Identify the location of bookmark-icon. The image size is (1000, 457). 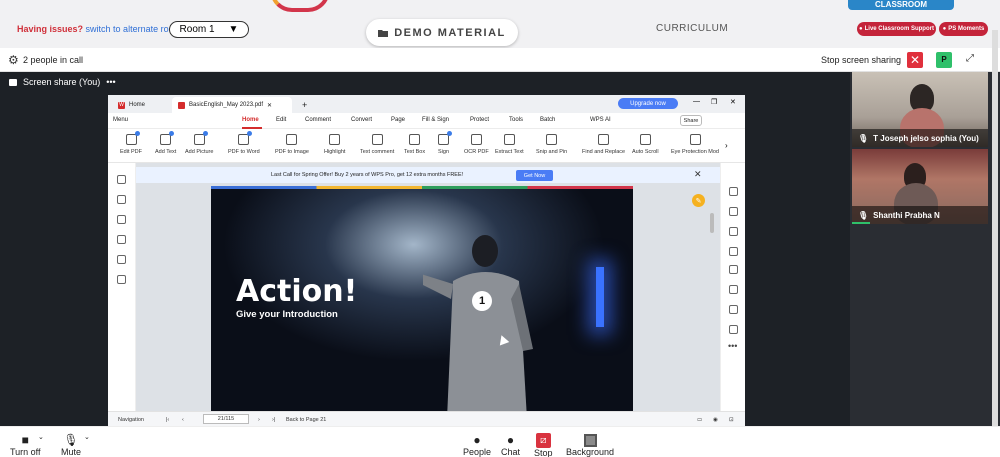
(121, 179).